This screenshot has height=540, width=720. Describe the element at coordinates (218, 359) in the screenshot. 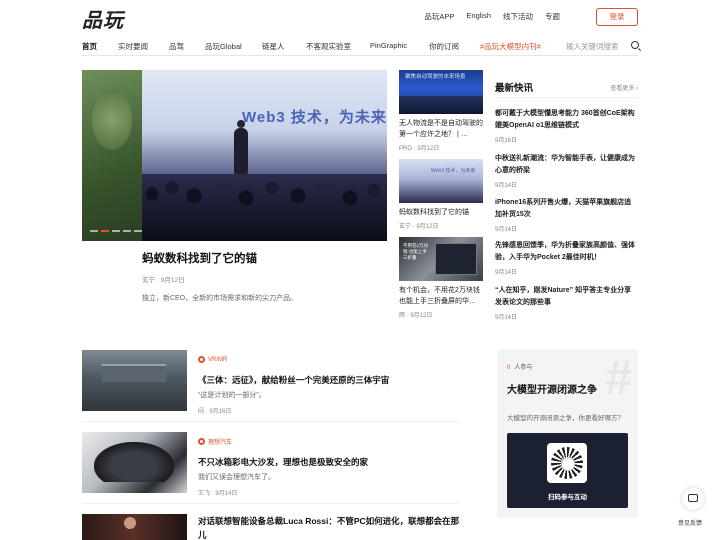

I see `list-tag-label: VR/MR` at that location.